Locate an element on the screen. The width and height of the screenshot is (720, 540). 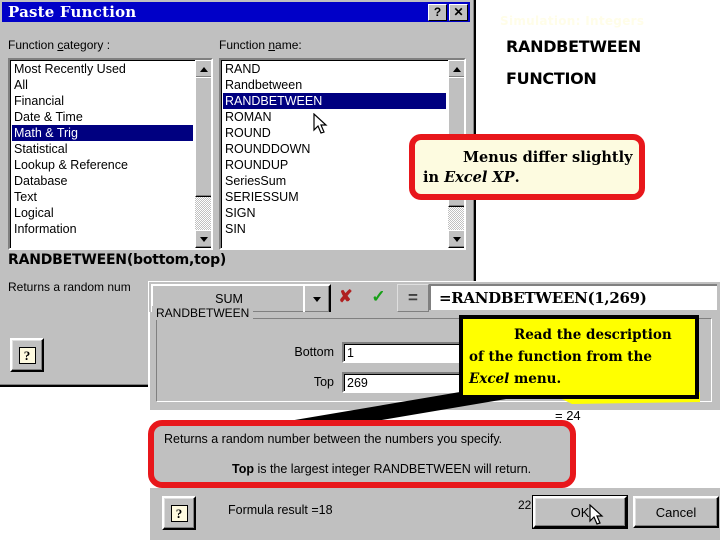
arguments-groupbox-title: RANDBETWEEN is located at coordinates (203, 313).